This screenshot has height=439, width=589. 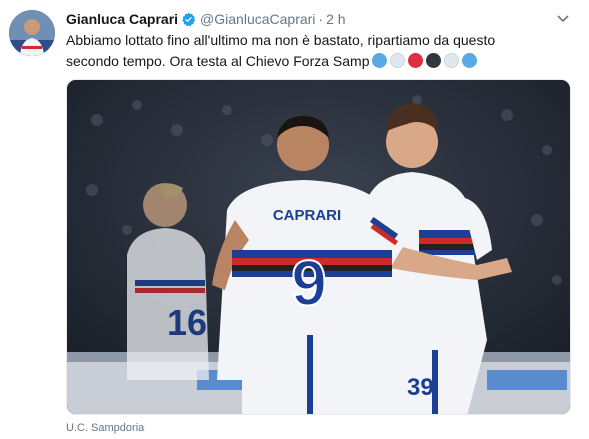 I want to click on jersey-name: CAPRARI, so click(x=307, y=215).